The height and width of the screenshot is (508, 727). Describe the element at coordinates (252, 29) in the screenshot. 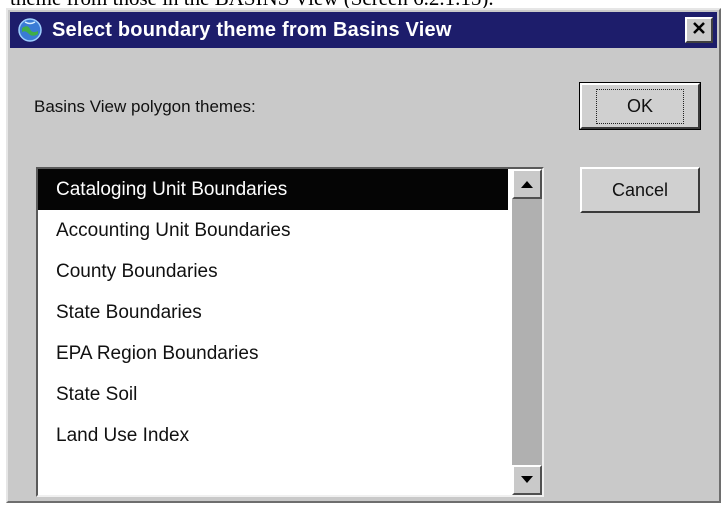

I see `window-title: Select boundary theme from Basins View` at that location.